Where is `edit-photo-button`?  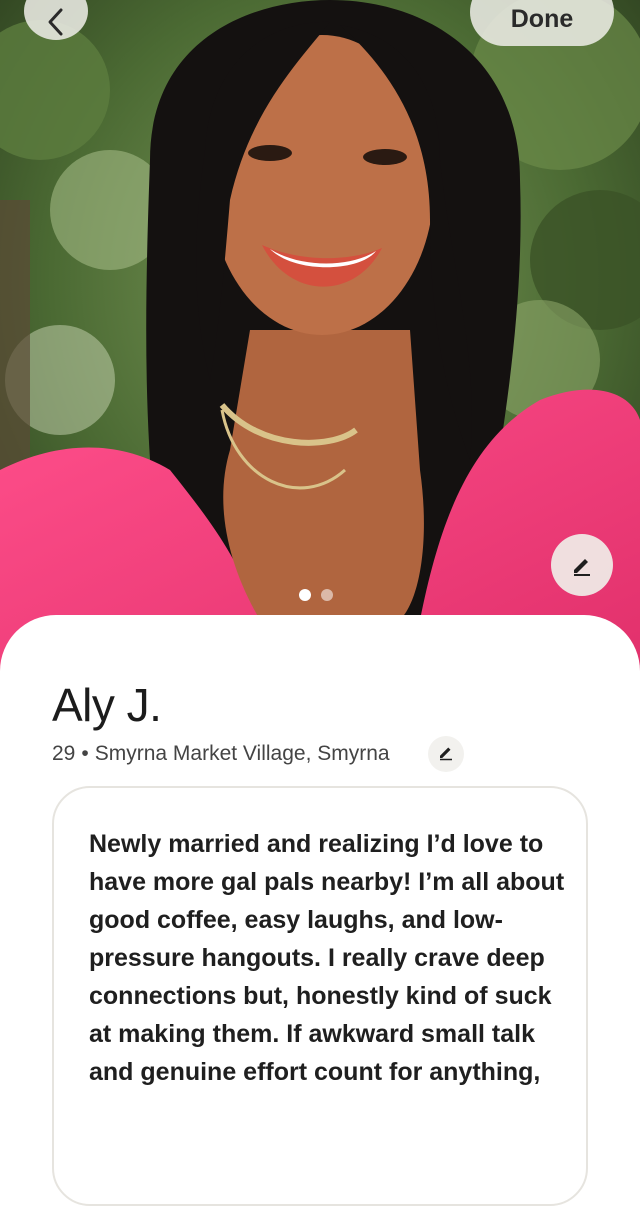
edit-photo-button is located at coordinates (582, 565).